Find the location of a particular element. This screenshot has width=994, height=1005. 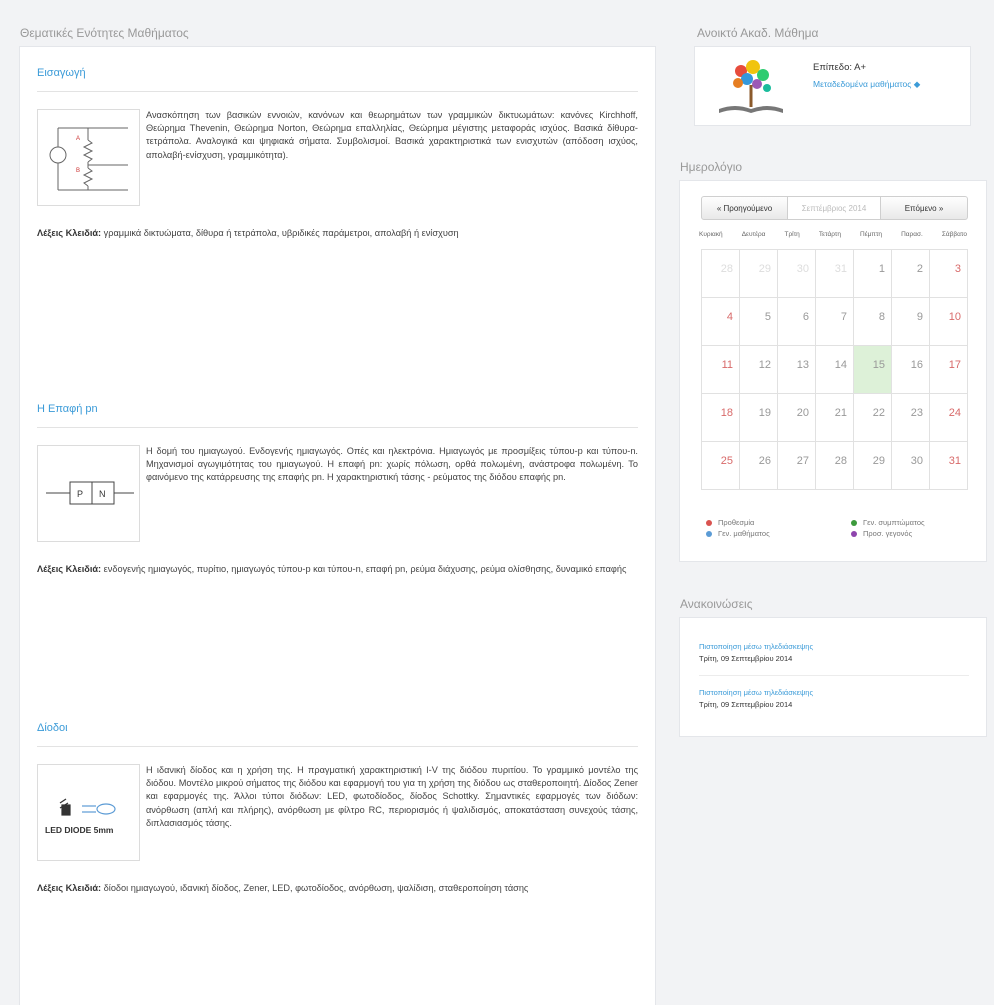

legend-item: Γεν. συμπτώματος is located at coordinates (888, 522).